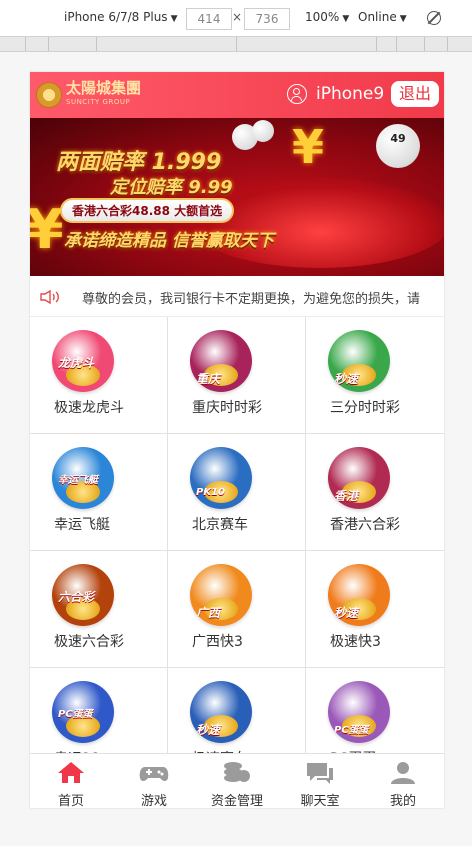  Describe the element at coordinates (209, 19) in the screenshot. I see `width-input: 414` at that location.